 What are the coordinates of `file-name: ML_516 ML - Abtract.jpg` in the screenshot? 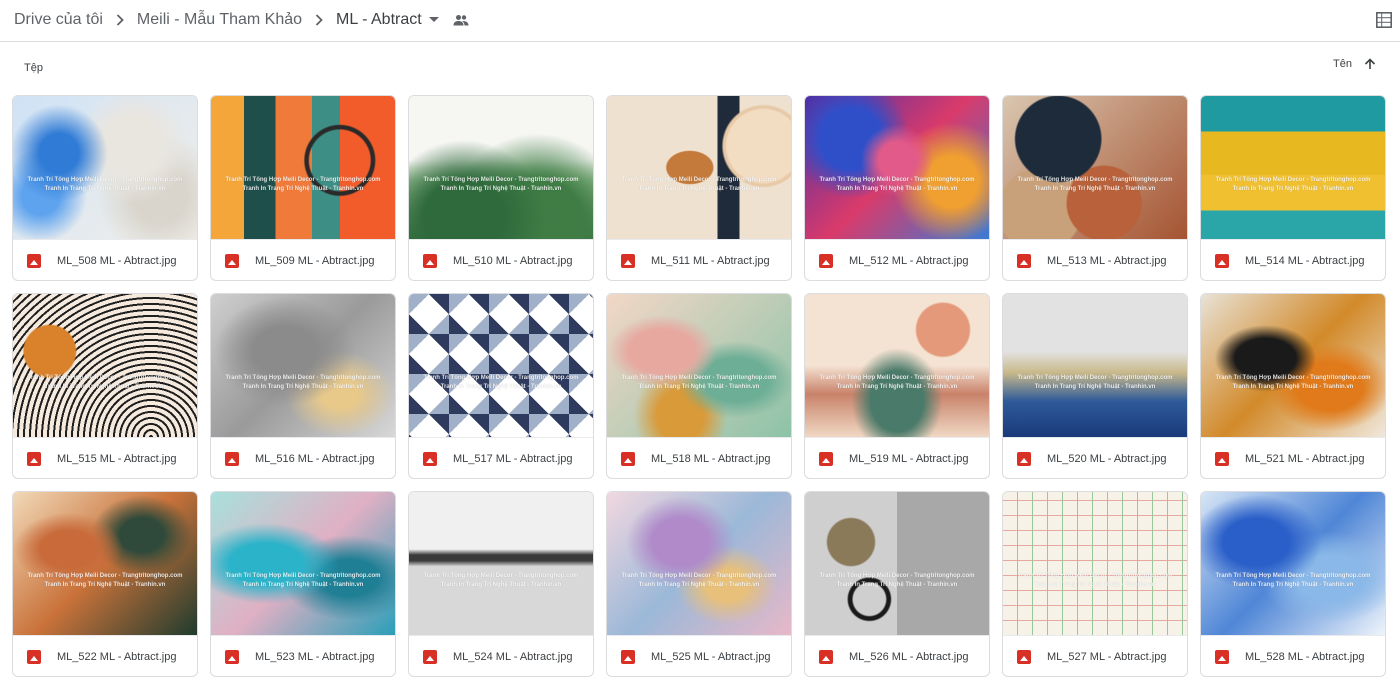 It's located at (314, 459).